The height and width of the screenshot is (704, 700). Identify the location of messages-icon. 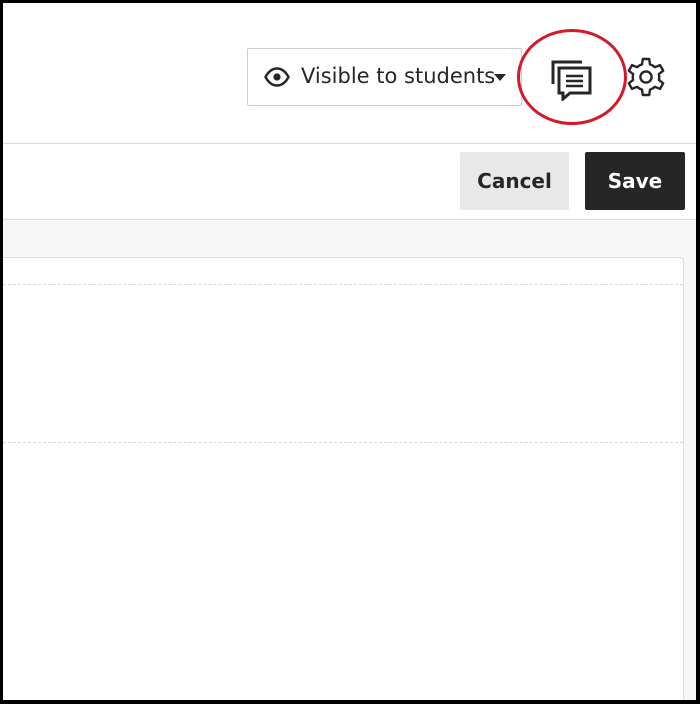
(568, 77).